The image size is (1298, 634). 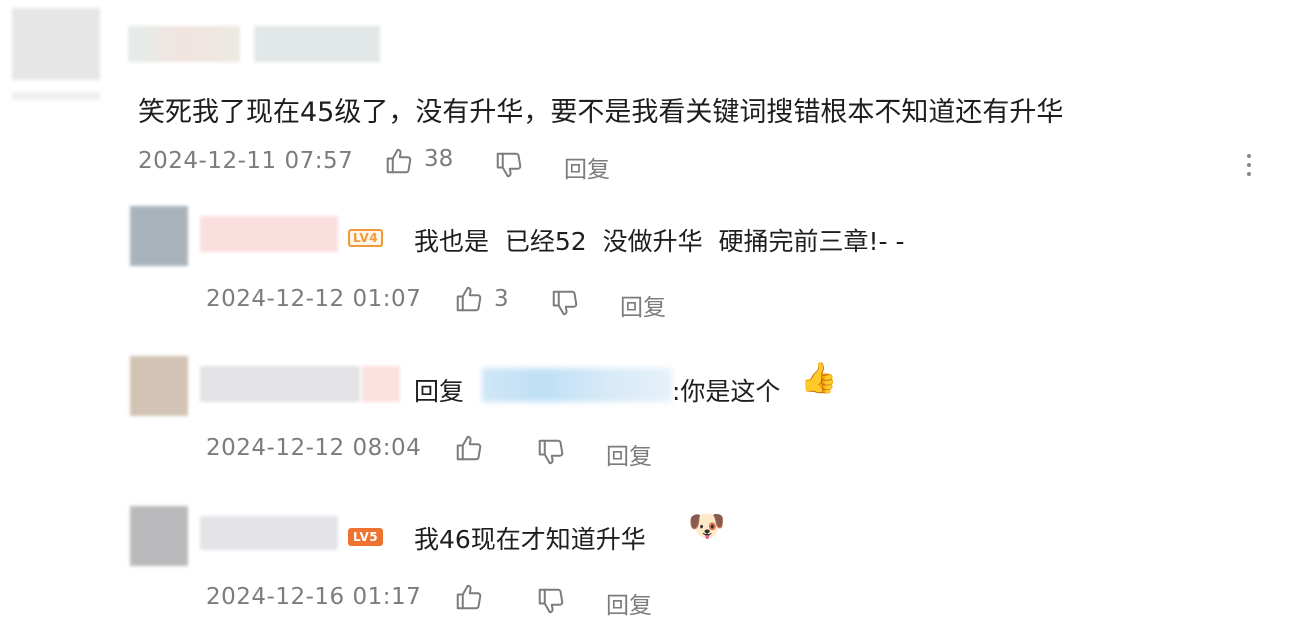 I want to click on thumbs-up-emoji: 👍, so click(x=819, y=378).